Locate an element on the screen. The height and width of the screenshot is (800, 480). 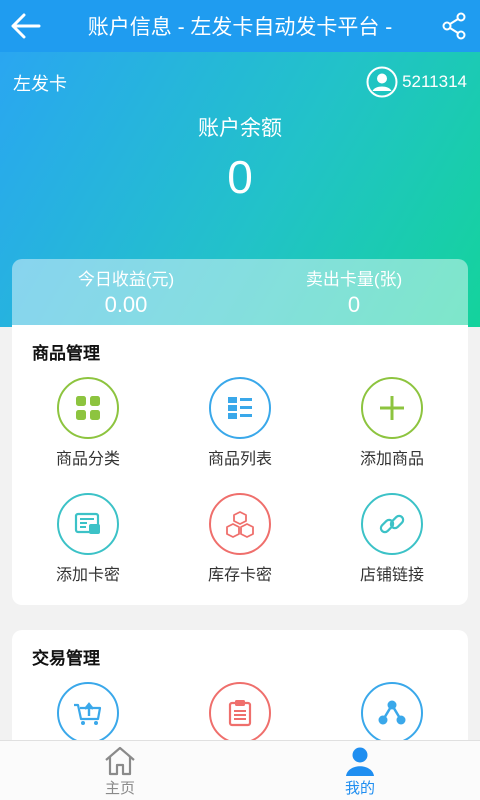
share-button is located at coordinates (454, 26).